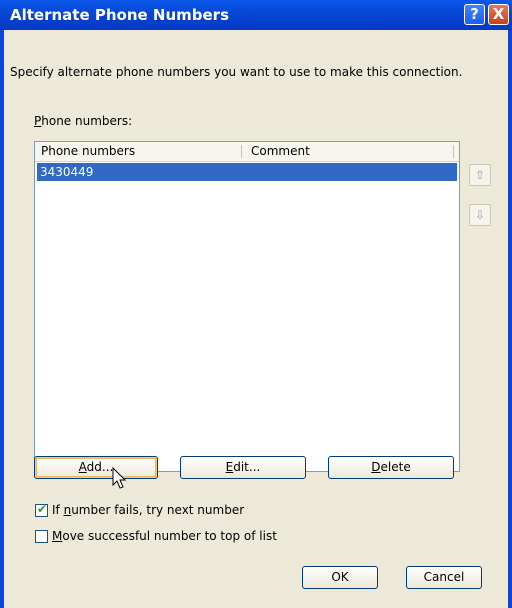 The height and width of the screenshot is (608, 512). I want to click on move-top-checkbox, so click(41, 536).